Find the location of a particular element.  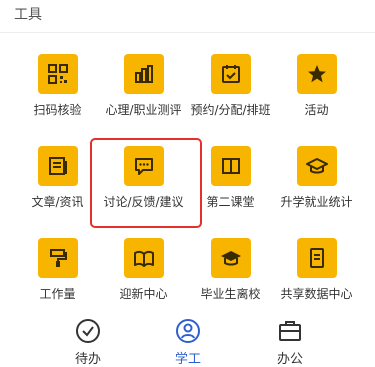

tile-shared-data: 共享数据中心 is located at coordinates (316, 270).